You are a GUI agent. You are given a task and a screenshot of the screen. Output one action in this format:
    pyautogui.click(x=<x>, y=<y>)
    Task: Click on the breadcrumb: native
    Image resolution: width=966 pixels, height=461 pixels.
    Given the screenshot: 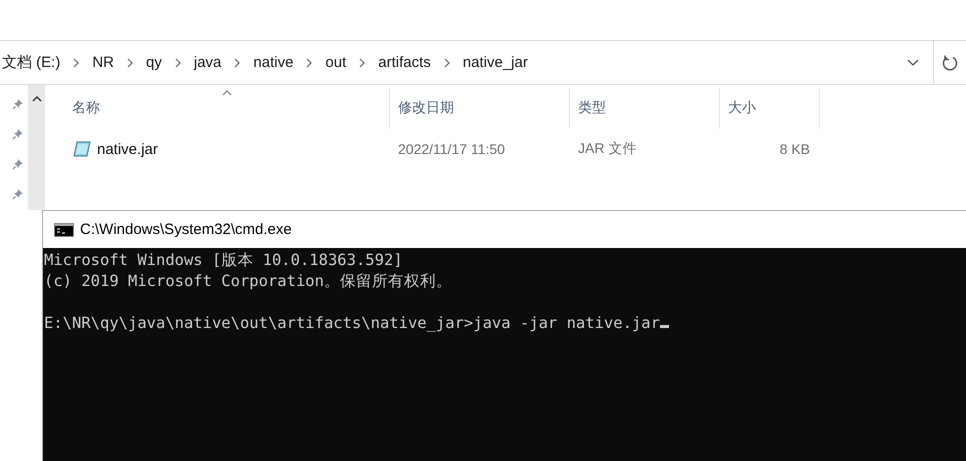 What is the action you would take?
    pyautogui.click(x=273, y=62)
    